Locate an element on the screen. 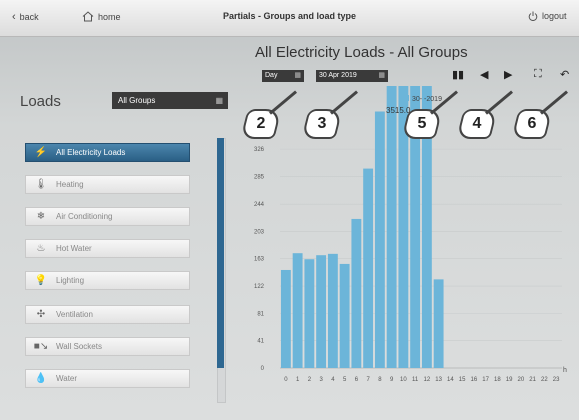 This screenshot has width=579, height=420. x-axis-unit: h is located at coordinates (565, 370).